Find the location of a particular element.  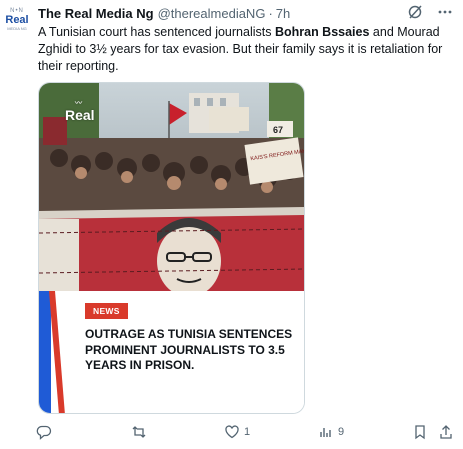

share-button is located at coordinates (446, 432).